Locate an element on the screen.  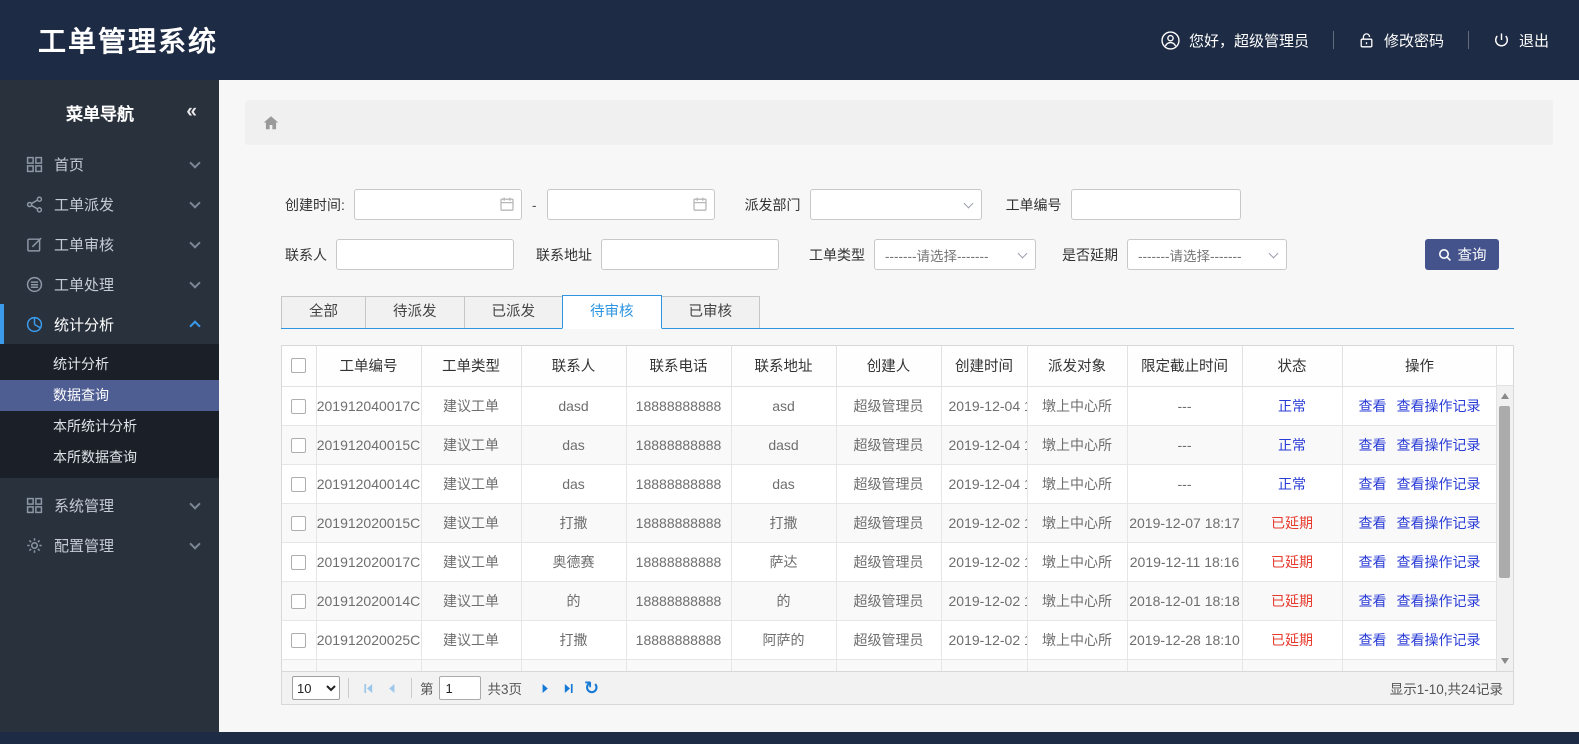
first-page-button is located at coordinates (368, 688).